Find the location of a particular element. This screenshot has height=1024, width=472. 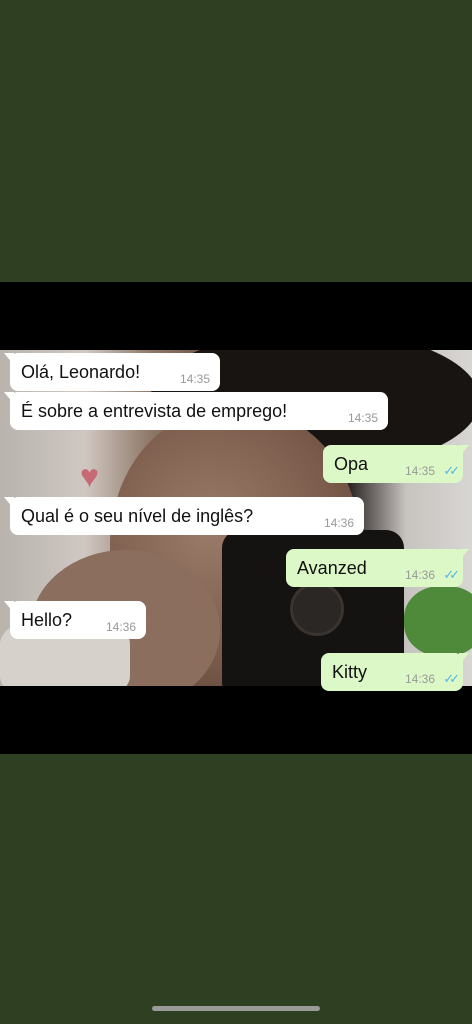

message-text: Olá, Leonardo! is located at coordinates (81, 372).